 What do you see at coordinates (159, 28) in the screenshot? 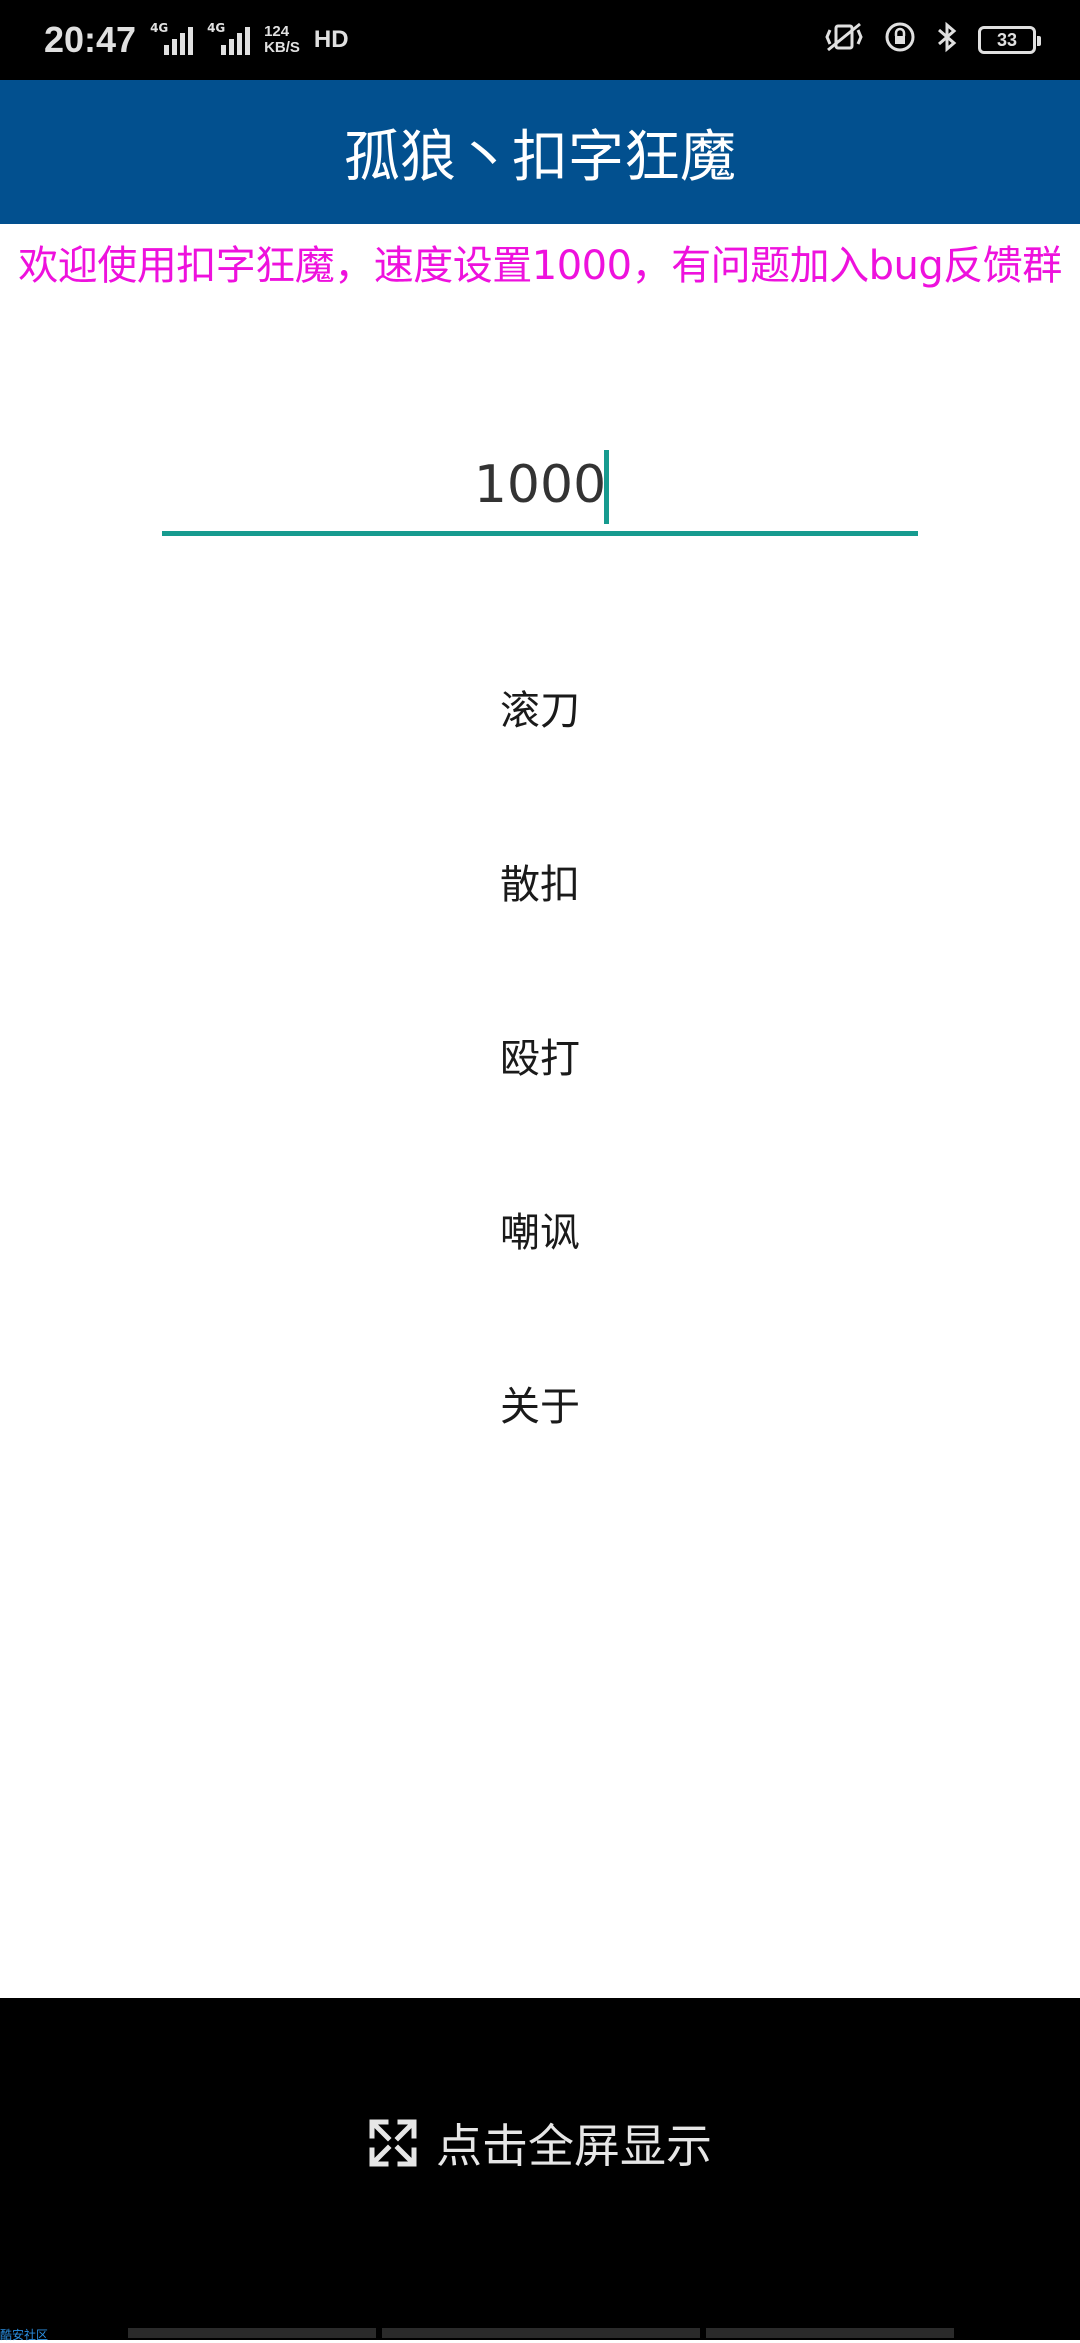
I see `network-type-label: 4G` at bounding box center [159, 28].